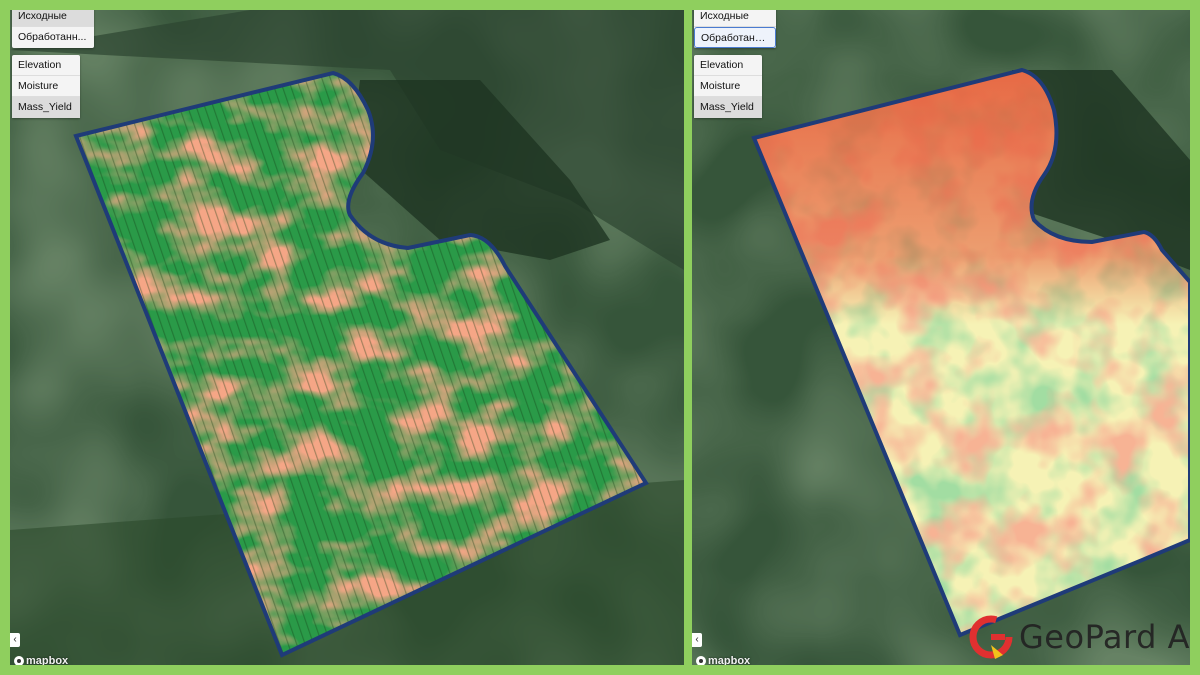 This screenshot has width=1200, height=675. What do you see at coordinates (1104, 637) in the screenshot?
I see `geopard-brand-text: GeoPard A` at bounding box center [1104, 637].